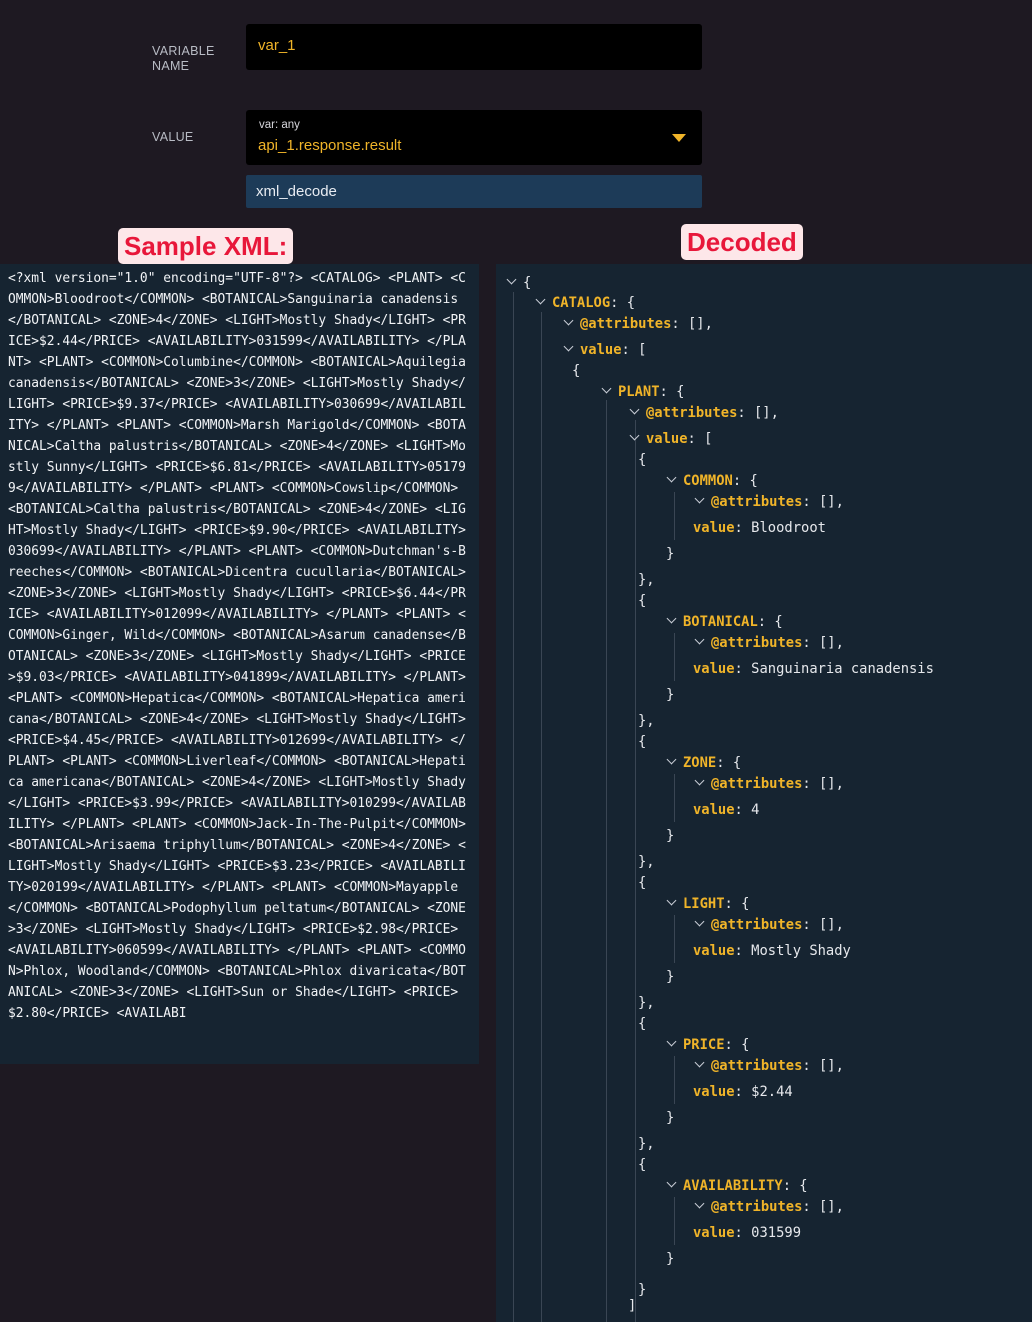 Image resolution: width=1032 pixels, height=1322 pixels. Describe the element at coordinates (704, 1045) in the screenshot. I see `json-key: PRICE` at that location.